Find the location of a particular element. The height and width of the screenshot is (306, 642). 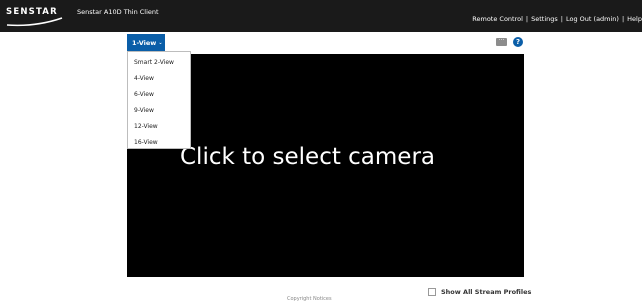

more-icon: ··· is located at coordinates (501, 40).